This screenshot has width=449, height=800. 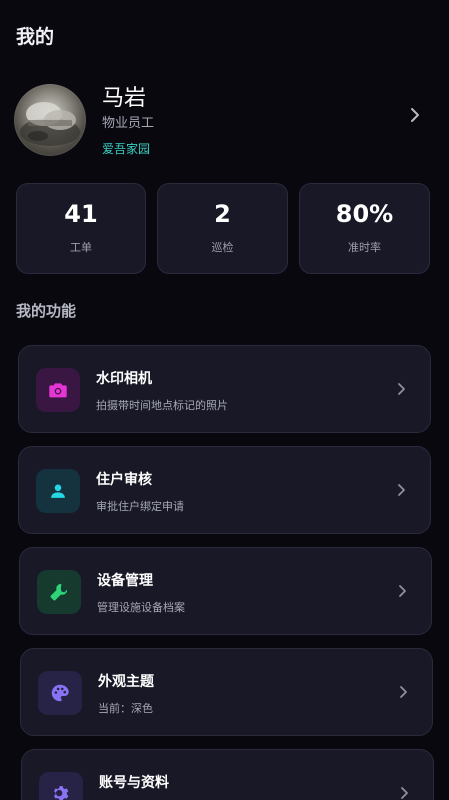 I want to click on page-title: 我的, so click(x=35, y=37).